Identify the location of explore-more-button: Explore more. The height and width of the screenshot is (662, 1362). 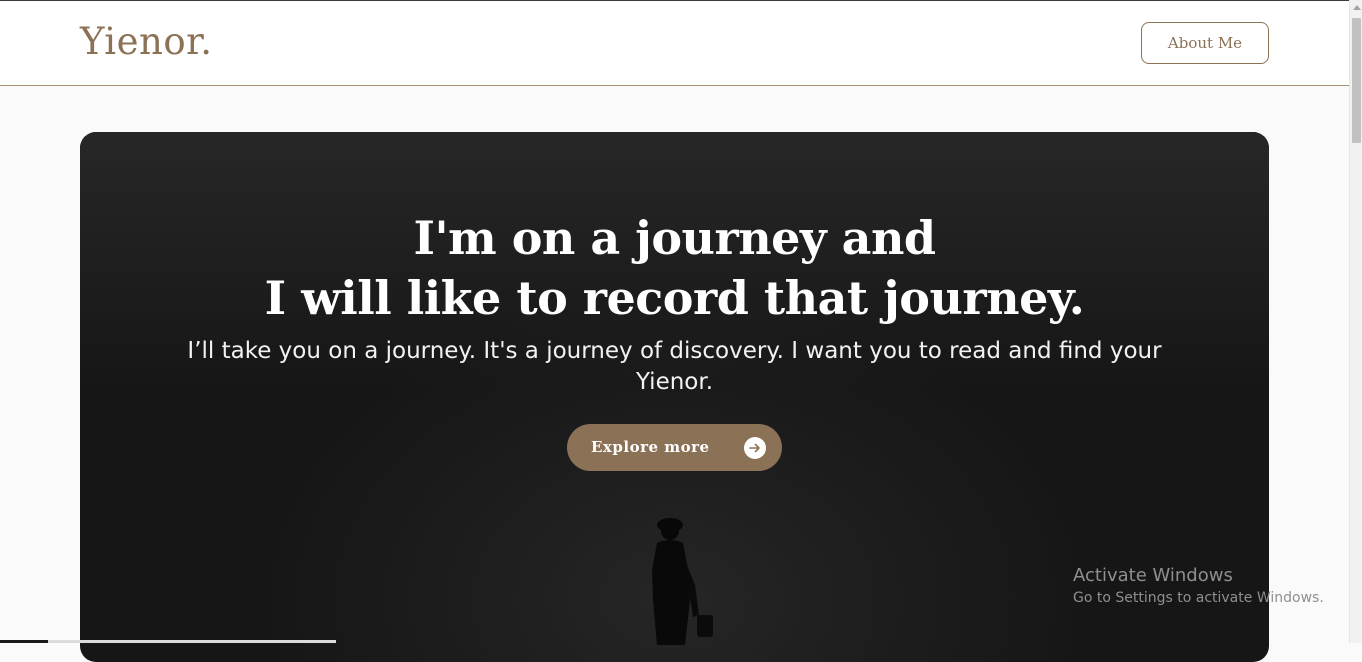
(674, 447).